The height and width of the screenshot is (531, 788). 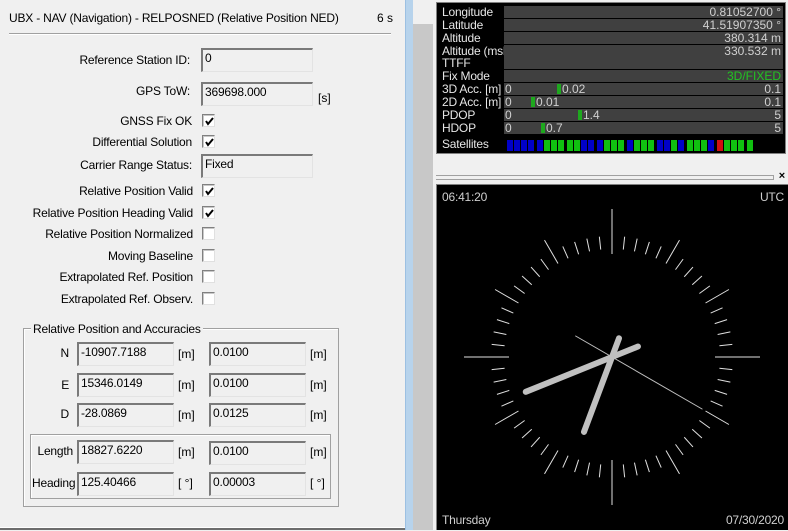 I want to click on down-value-field: -28.0869, so click(x=125, y=415).